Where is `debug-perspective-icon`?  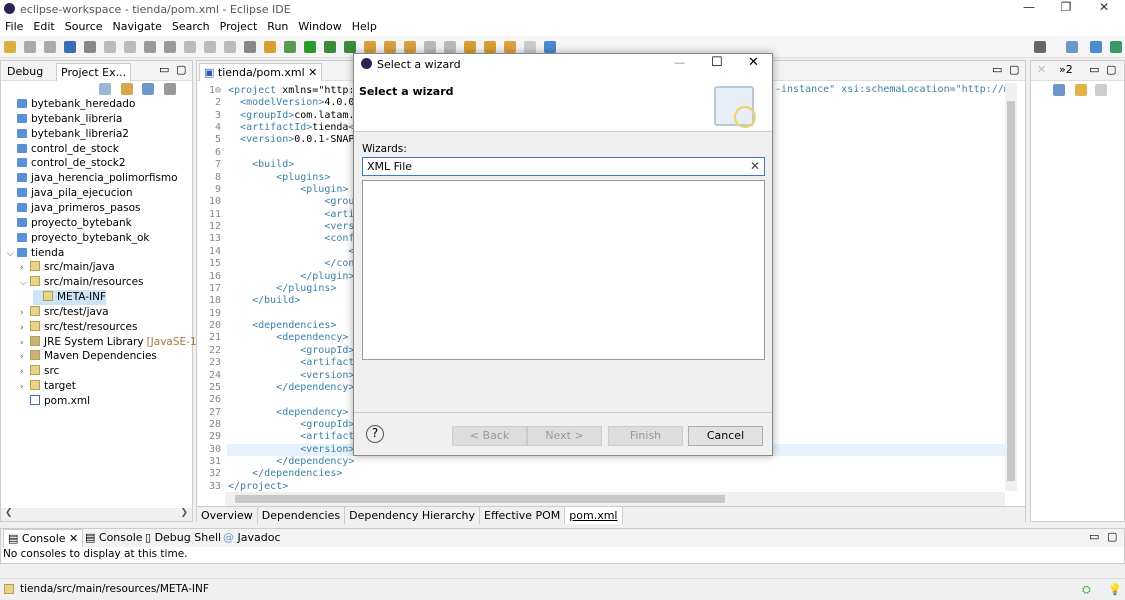 debug-perspective-icon is located at coordinates (1116, 47).